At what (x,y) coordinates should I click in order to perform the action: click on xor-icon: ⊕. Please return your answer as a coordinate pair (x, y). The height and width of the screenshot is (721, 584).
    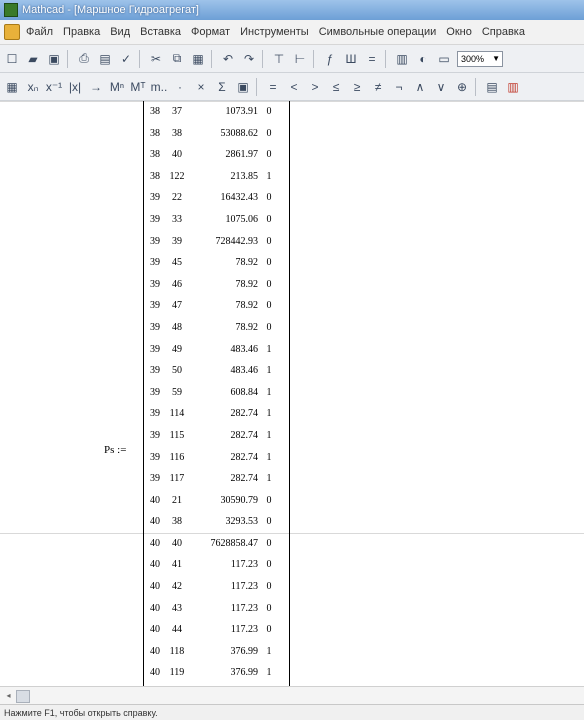
    Looking at the image, I should click on (462, 87).